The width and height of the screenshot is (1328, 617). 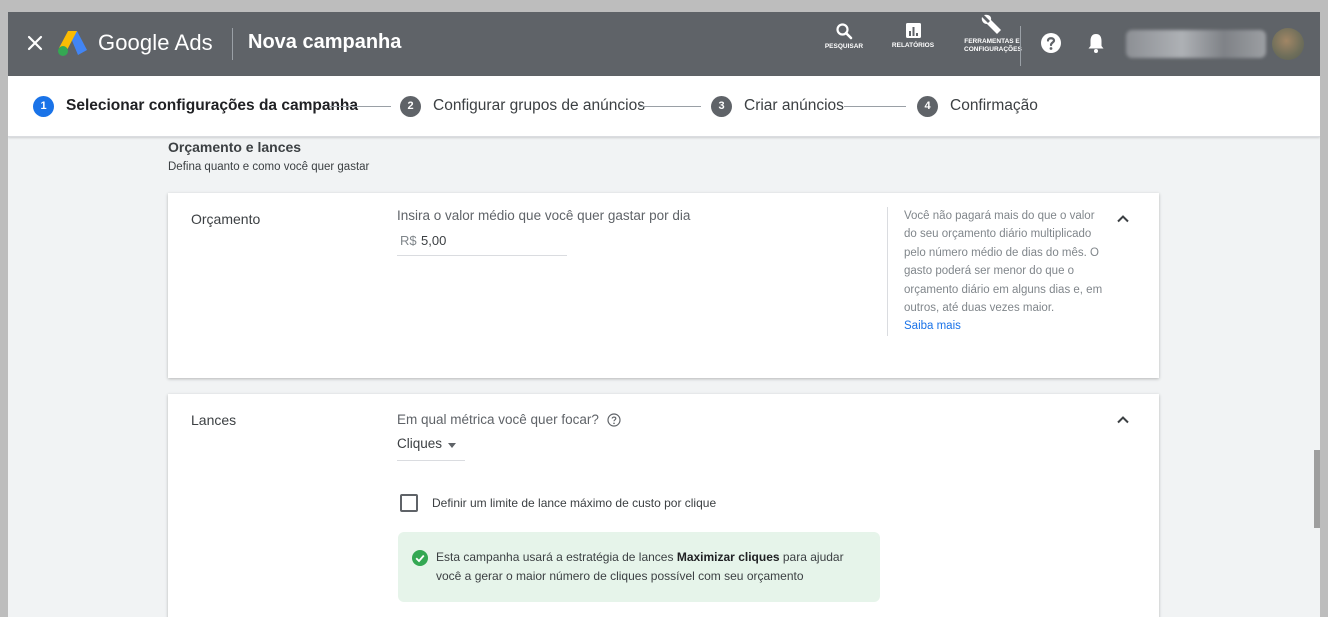 I want to click on help-icon, so click(x=1051, y=43).